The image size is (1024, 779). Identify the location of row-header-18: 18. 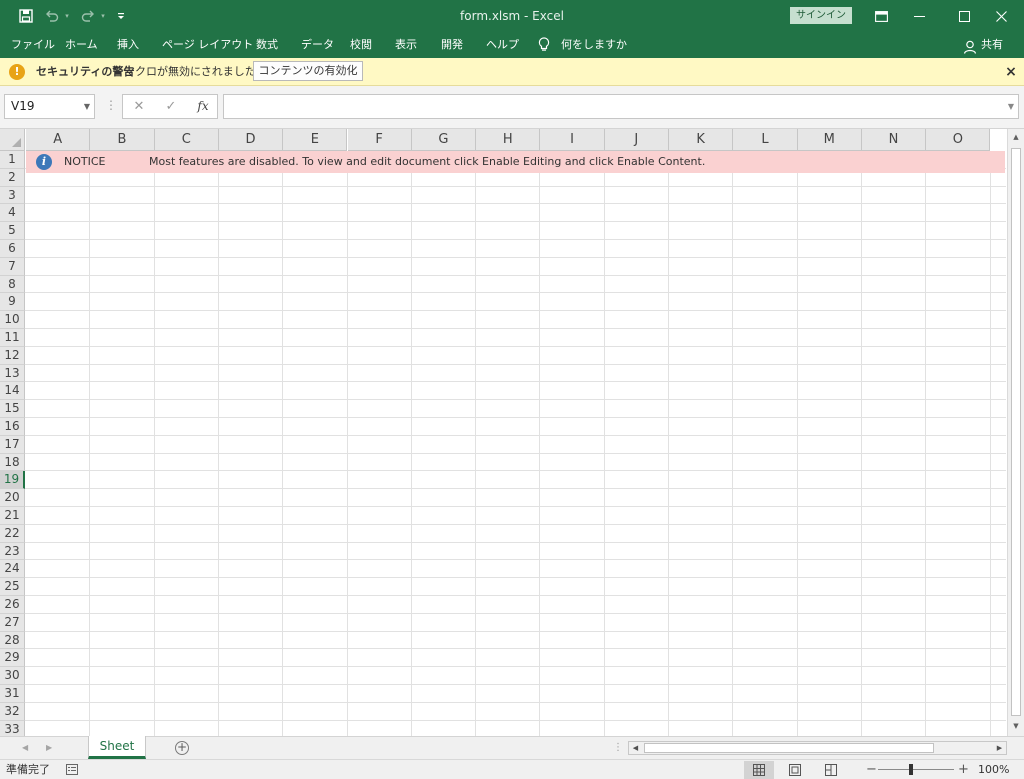
(12, 462).